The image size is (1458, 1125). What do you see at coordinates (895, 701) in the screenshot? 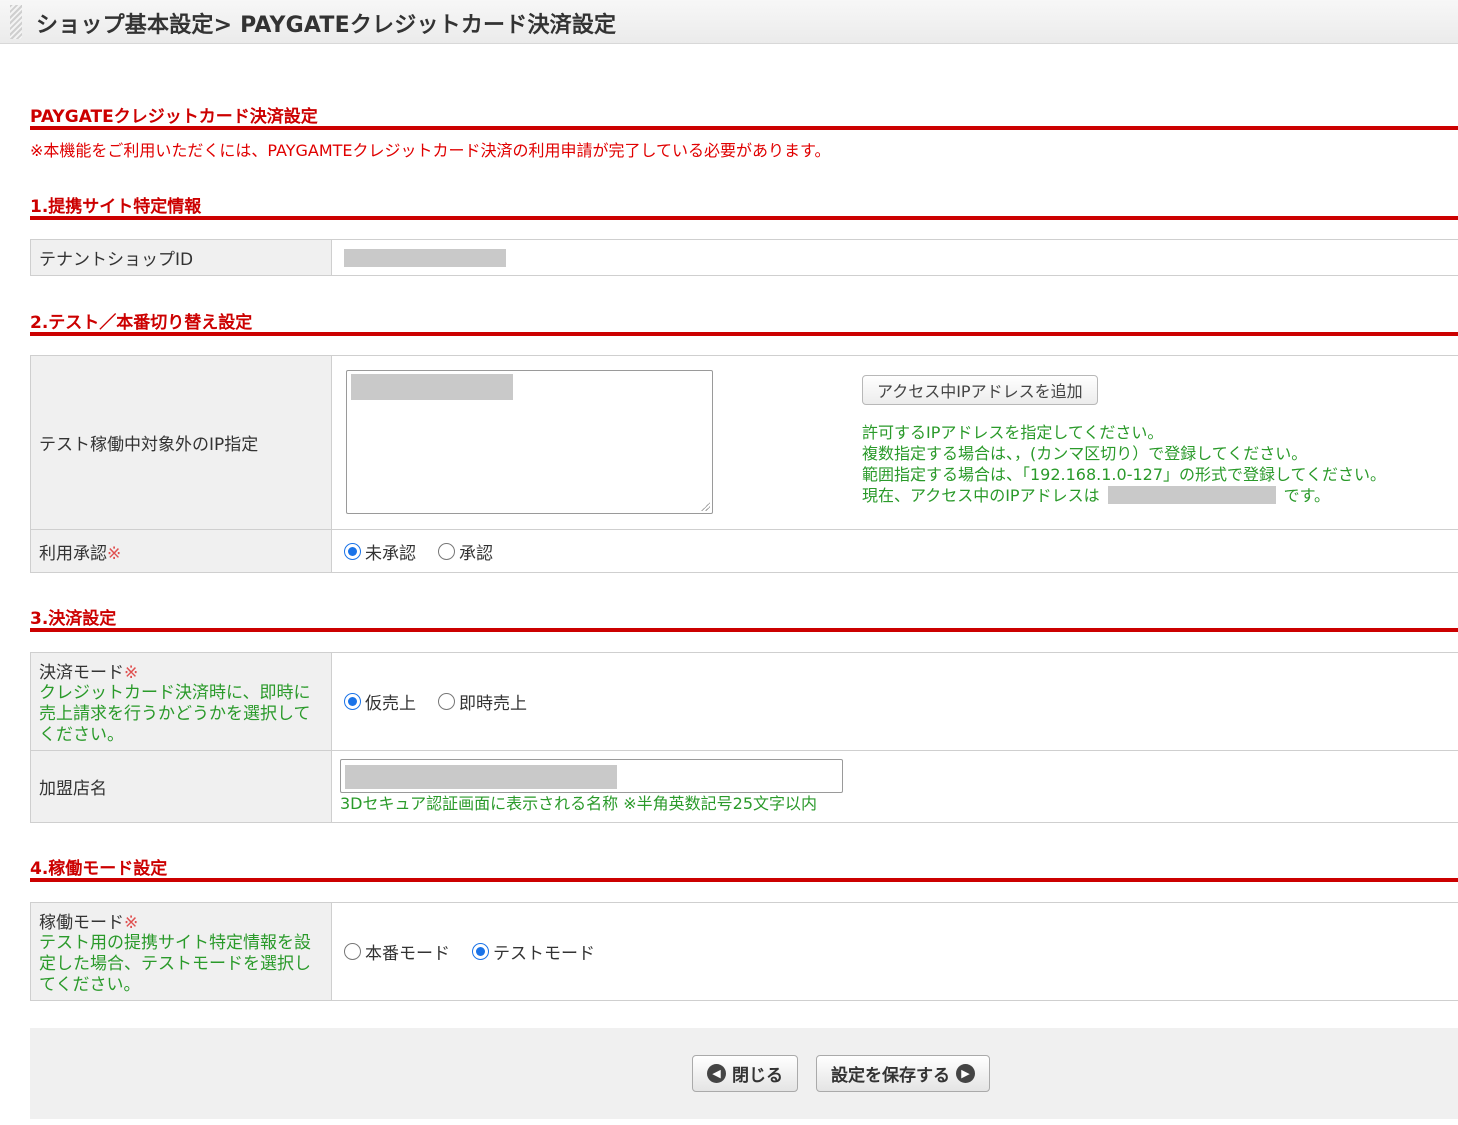
I see `payment-mode-cell: 仮売上 即時売上` at bounding box center [895, 701].